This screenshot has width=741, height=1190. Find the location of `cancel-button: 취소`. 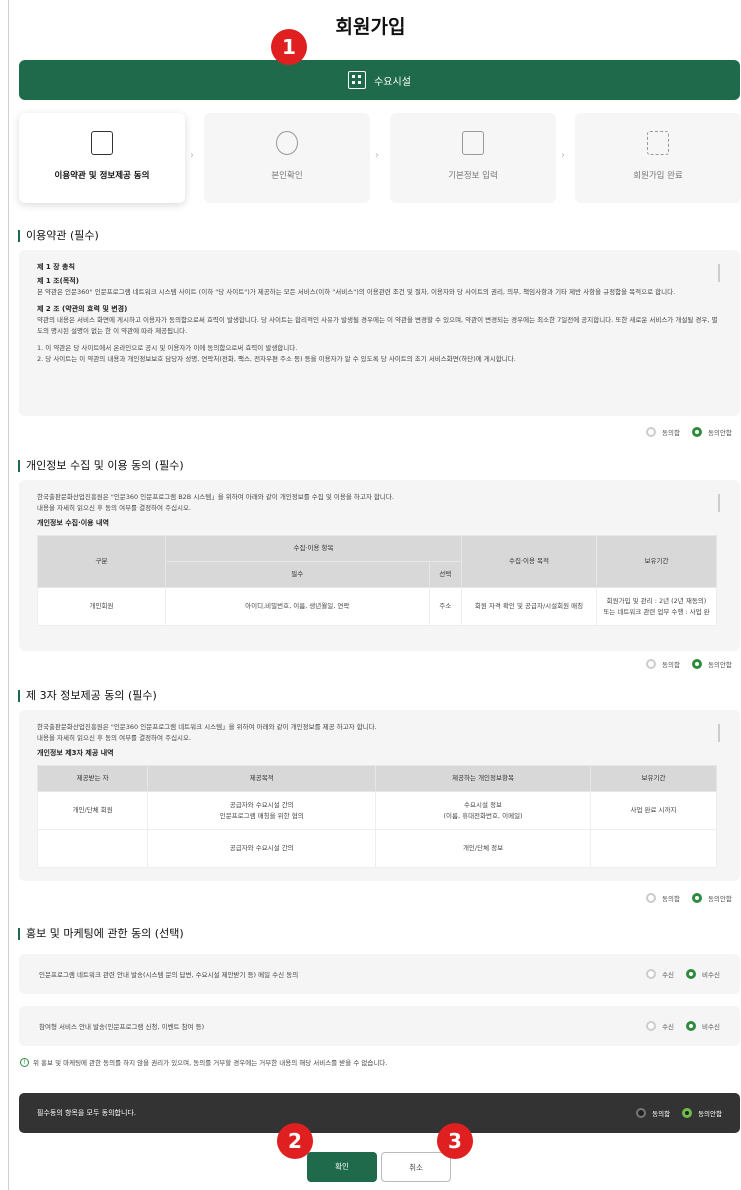

cancel-button: 취소 is located at coordinates (416, 1167).